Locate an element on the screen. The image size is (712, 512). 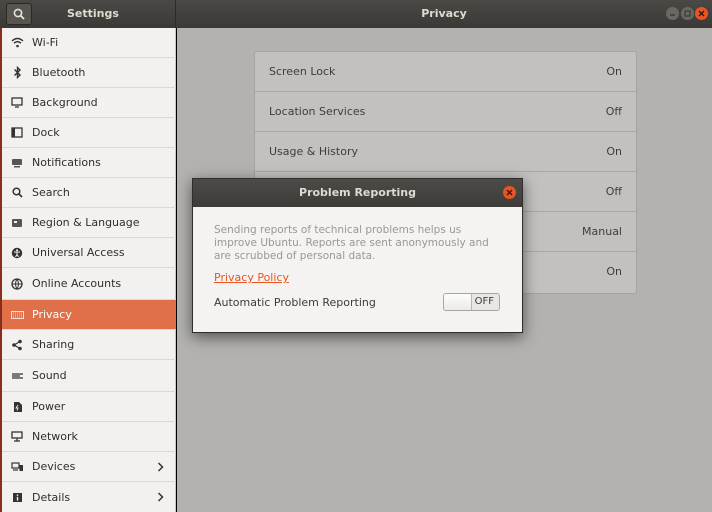
privacy-row-location-services: Location Services Off is located at coordinates (445, 112).